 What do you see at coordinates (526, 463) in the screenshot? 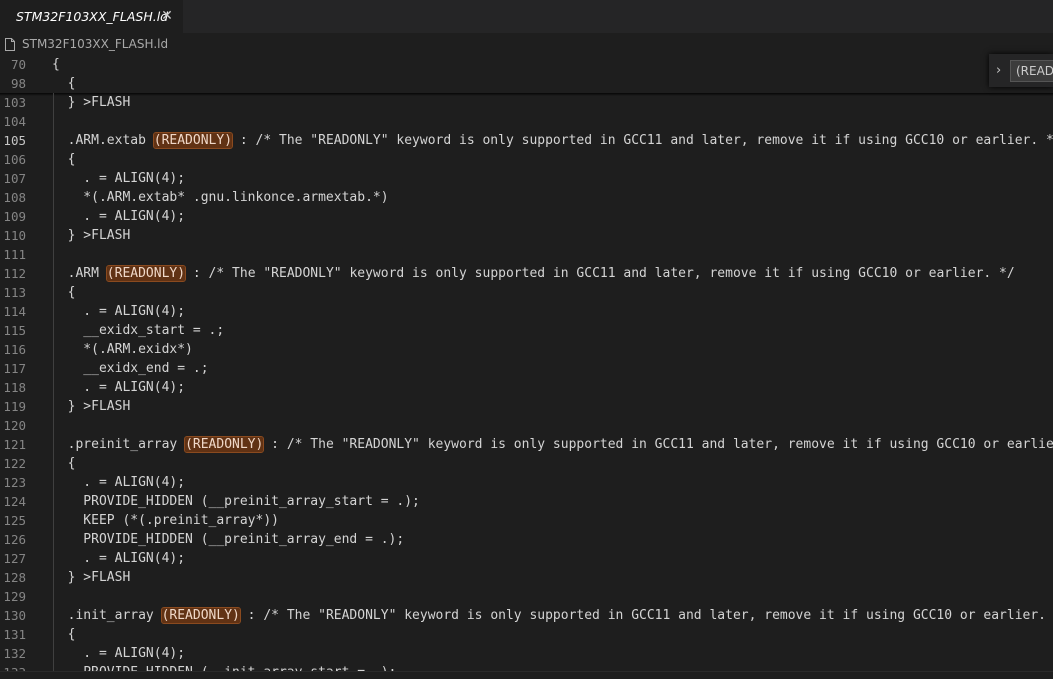
I see `code-line: 122 {` at bounding box center [526, 463].